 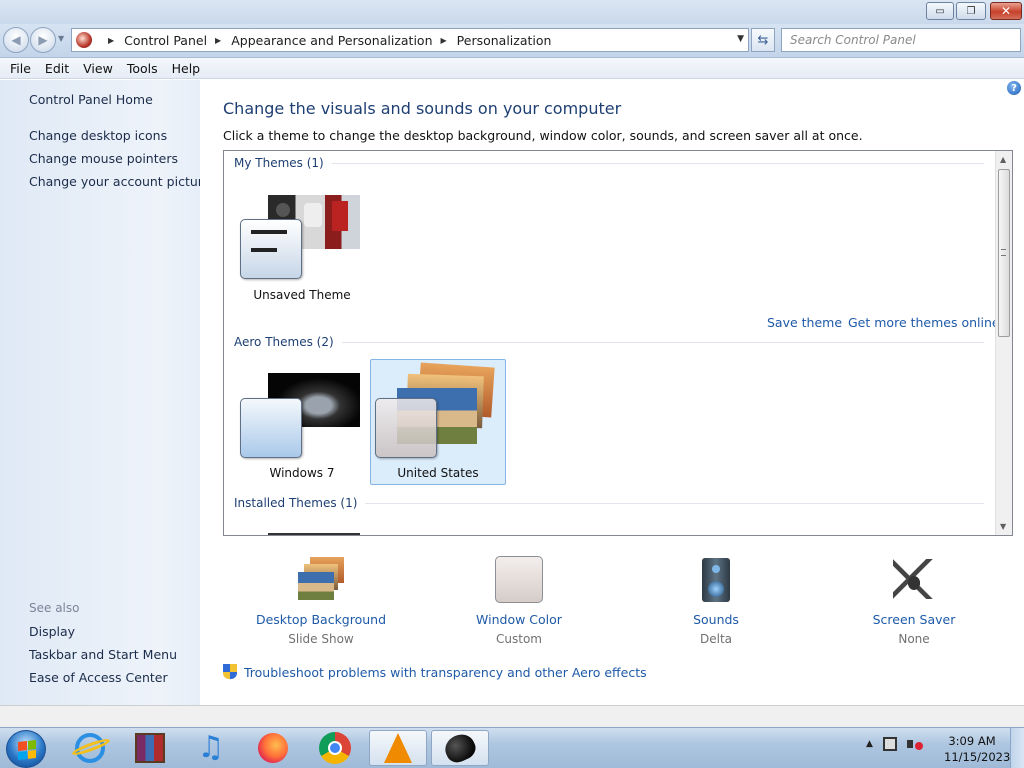 What do you see at coordinates (869, 744) in the screenshot?
I see `show-hidden-icons-icon: ▲` at bounding box center [869, 744].